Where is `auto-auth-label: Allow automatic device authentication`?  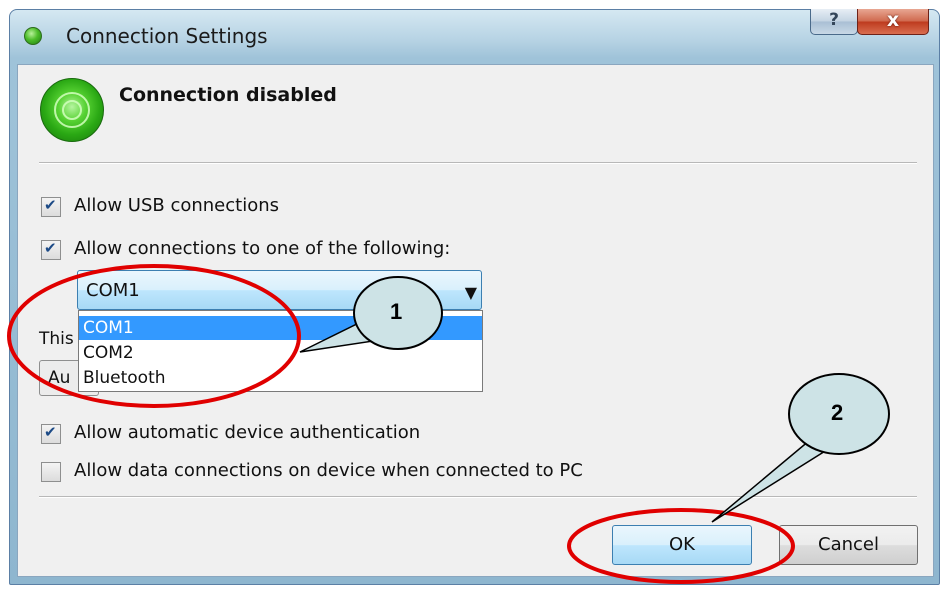
auto-auth-label: Allow automatic device authentication is located at coordinates (247, 432).